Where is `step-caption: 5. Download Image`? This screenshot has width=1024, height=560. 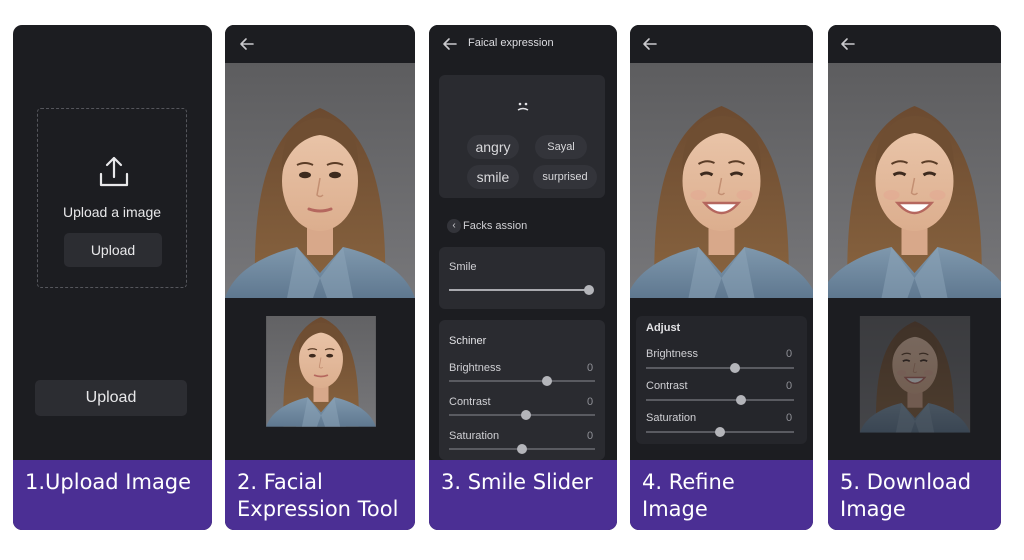
step-caption: 5. Download Image is located at coordinates (914, 495).